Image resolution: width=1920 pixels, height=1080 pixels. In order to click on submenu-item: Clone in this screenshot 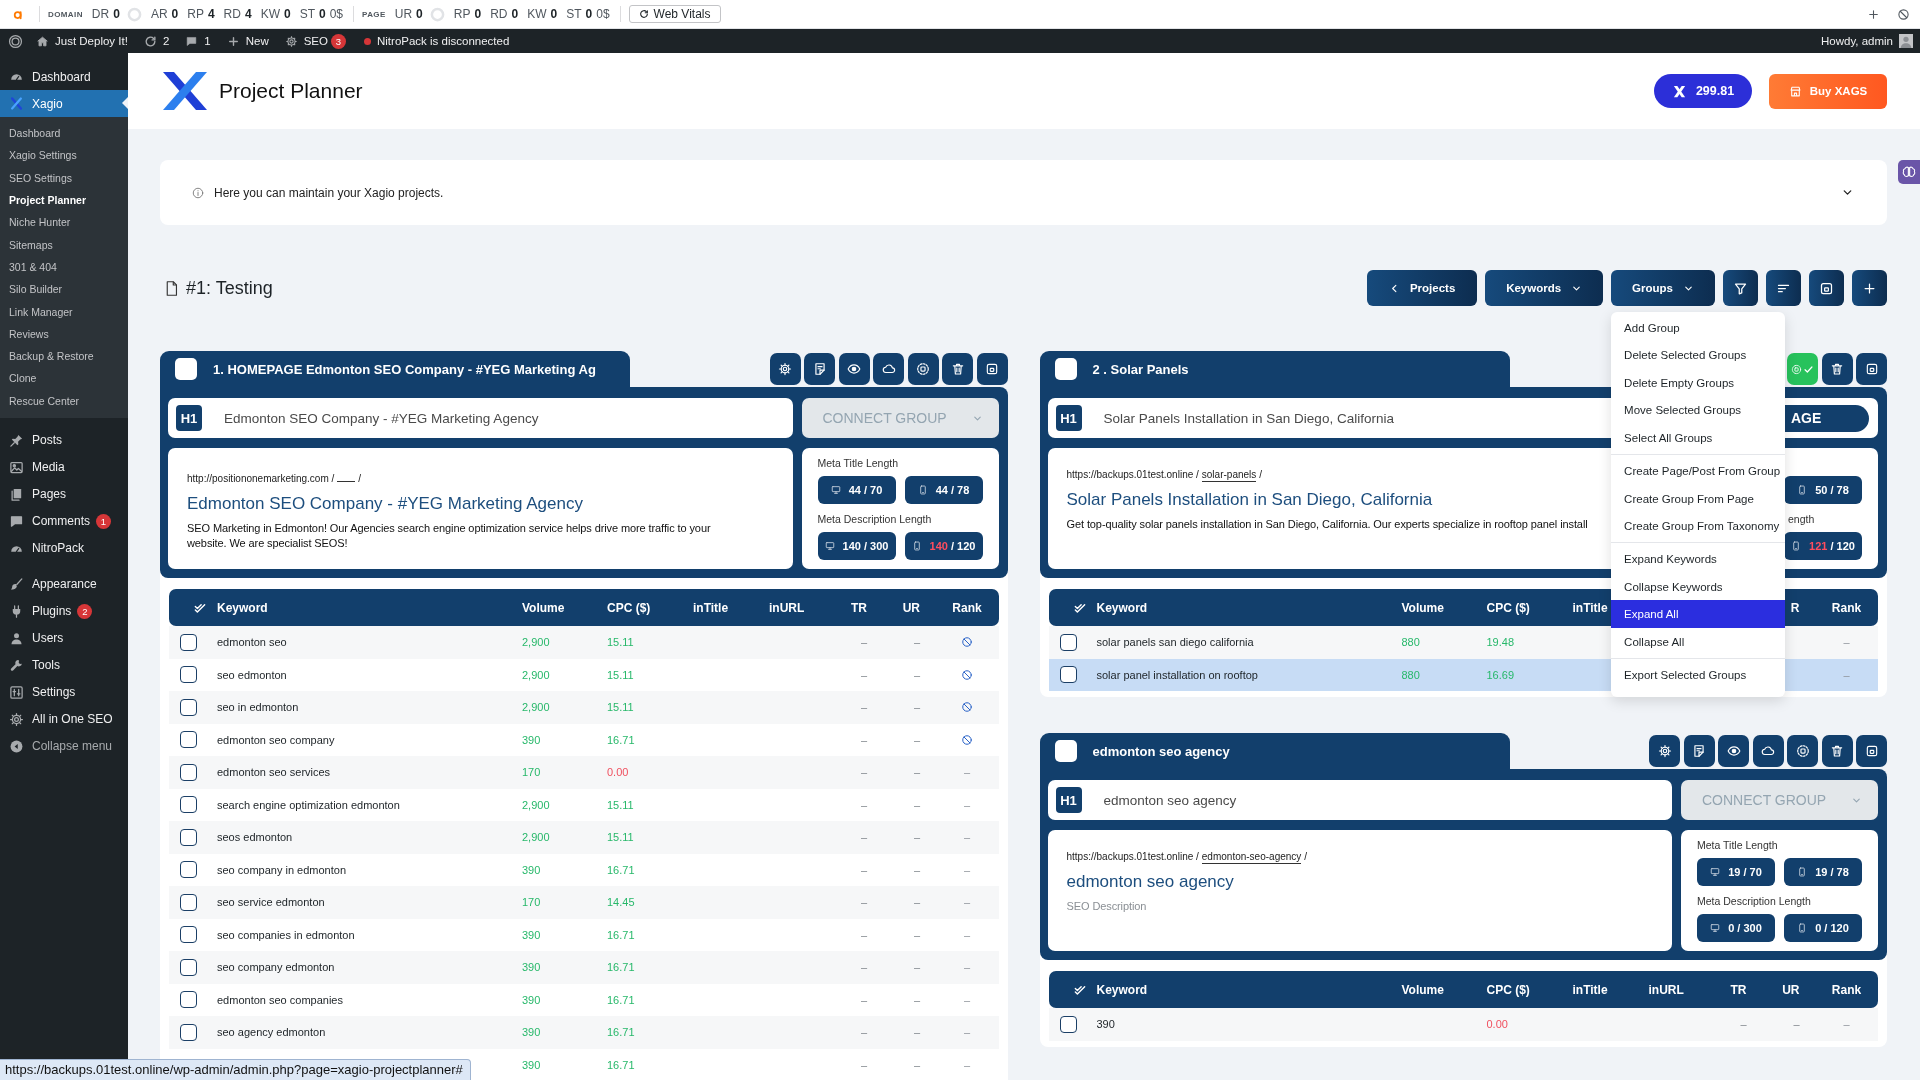, I will do `click(64, 378)`.